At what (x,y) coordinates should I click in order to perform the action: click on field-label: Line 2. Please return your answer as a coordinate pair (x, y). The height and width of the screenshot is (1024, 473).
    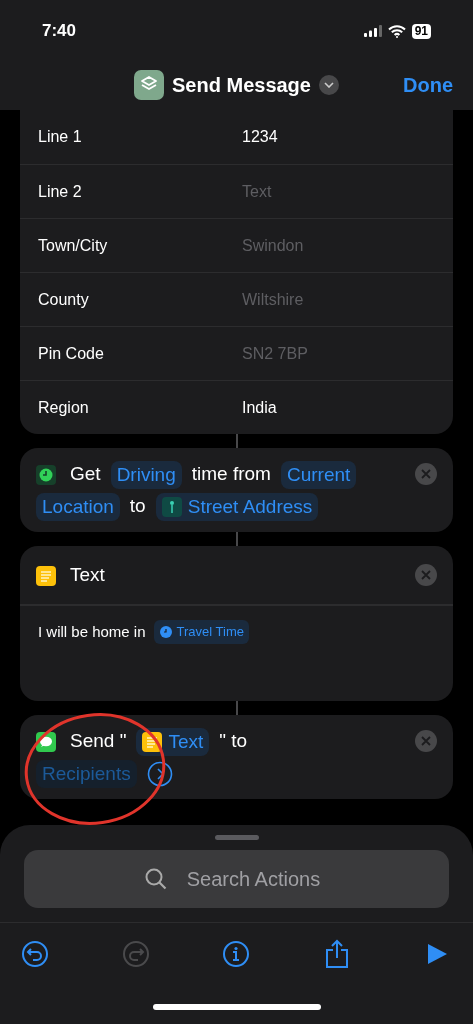
    Looking at the image, I should click on (60, 191).